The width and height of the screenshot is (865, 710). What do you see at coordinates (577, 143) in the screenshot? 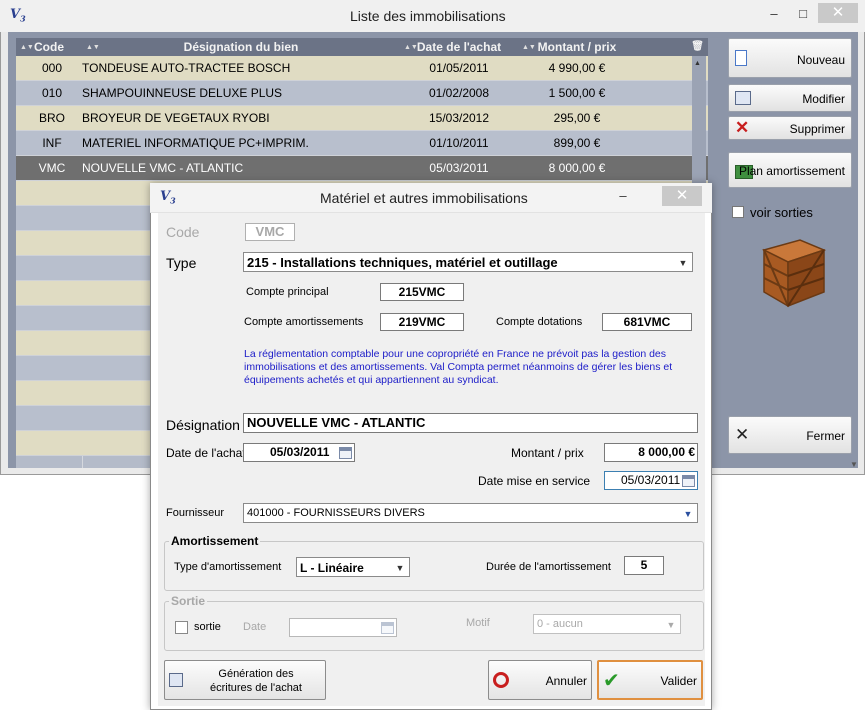
I see `cell-montant: 899,00 €` at bounding box center [577, 143].